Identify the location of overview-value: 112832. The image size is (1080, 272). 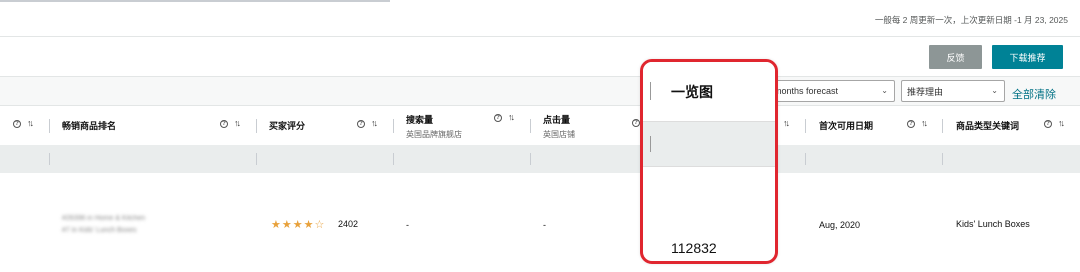
(694, 248).